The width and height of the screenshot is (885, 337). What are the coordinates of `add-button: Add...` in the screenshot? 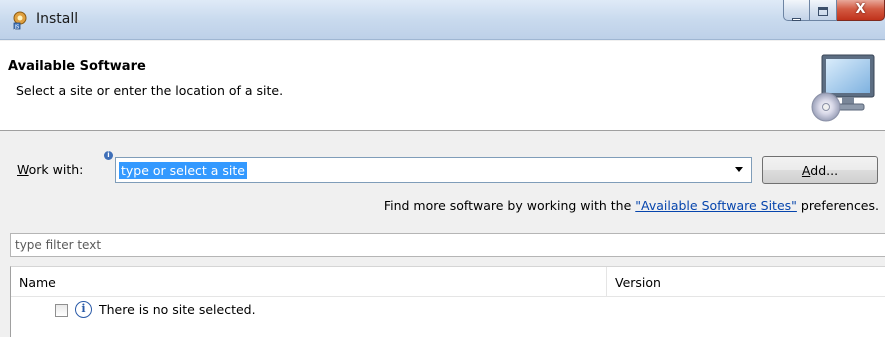 It's located at (820, 170).